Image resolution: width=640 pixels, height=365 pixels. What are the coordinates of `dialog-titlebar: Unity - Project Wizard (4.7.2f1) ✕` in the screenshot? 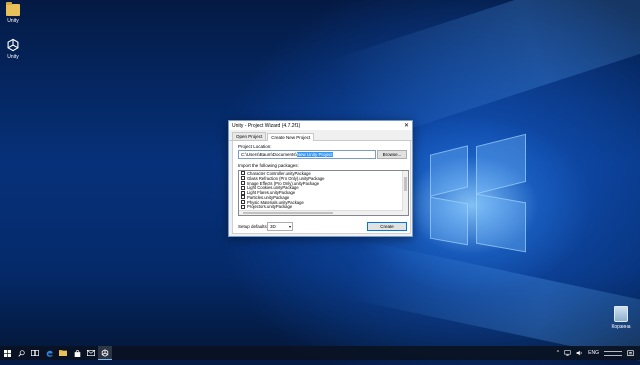 It's located at (320, 125).